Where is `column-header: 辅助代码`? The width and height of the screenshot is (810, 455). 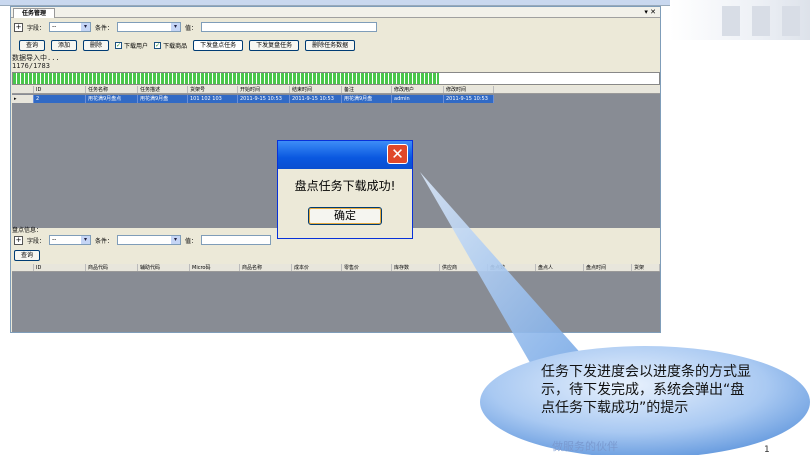 column-header: 辅助代码 is located at coordinates (164, 267).